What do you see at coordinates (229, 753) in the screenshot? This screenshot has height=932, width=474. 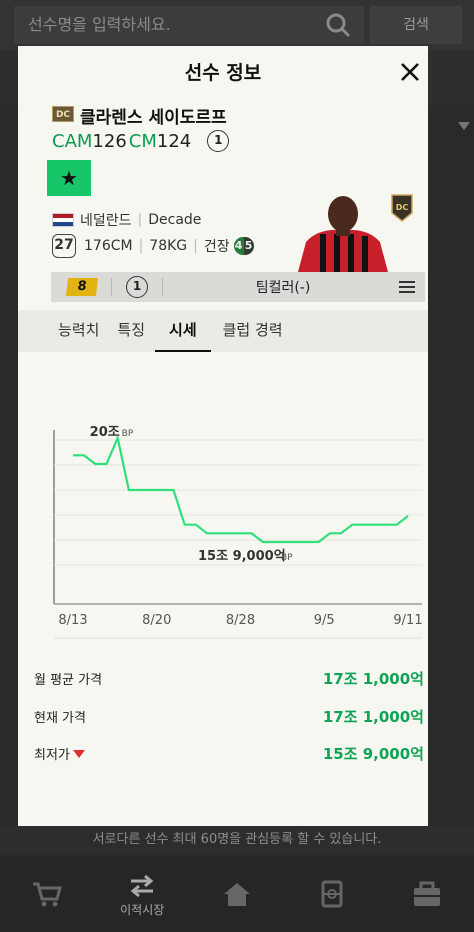 I see `price-row-lowest: 최저가 15조 9,000억` at bounding box center [229, 753].